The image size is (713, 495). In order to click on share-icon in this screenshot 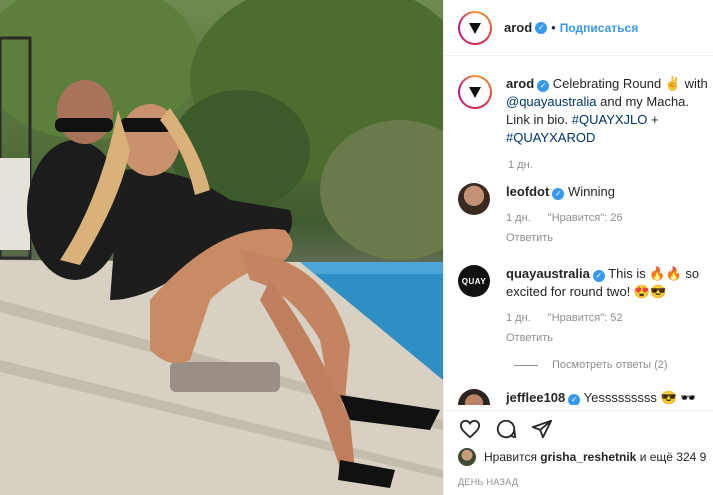, I will do `click(542, 428)`.